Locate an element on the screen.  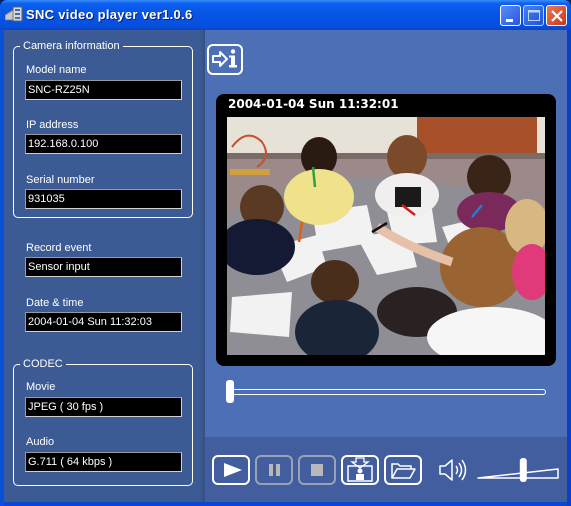
save-image-button is located at coordinates (360, 470).